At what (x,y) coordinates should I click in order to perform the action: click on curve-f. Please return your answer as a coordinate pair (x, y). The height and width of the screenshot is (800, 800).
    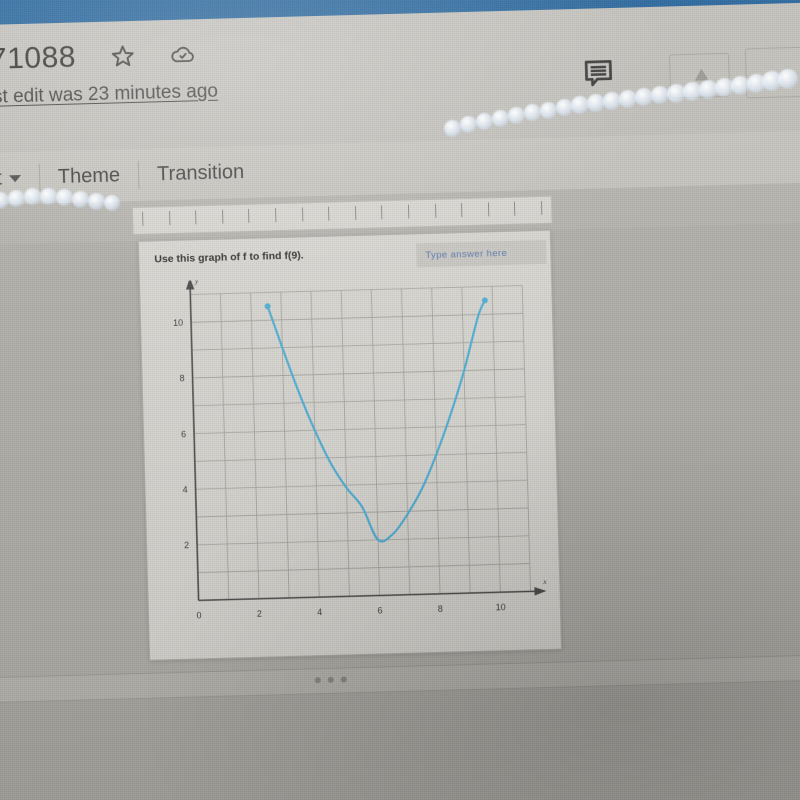
    Looking at the image, I should click on (376, 421).